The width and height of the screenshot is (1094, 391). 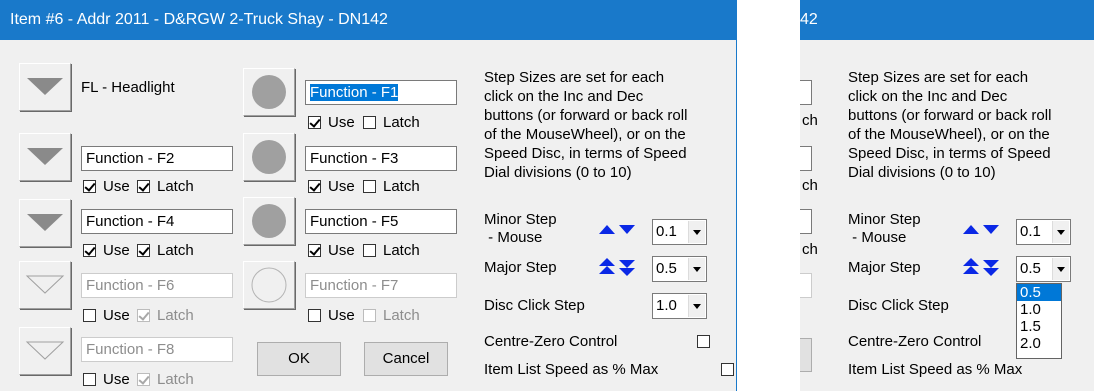 What do you see at coordinates (369, 315) in the screenshot?
I see `checkbox-unchecked-disabled-icon` at bounding box center [369, 315].